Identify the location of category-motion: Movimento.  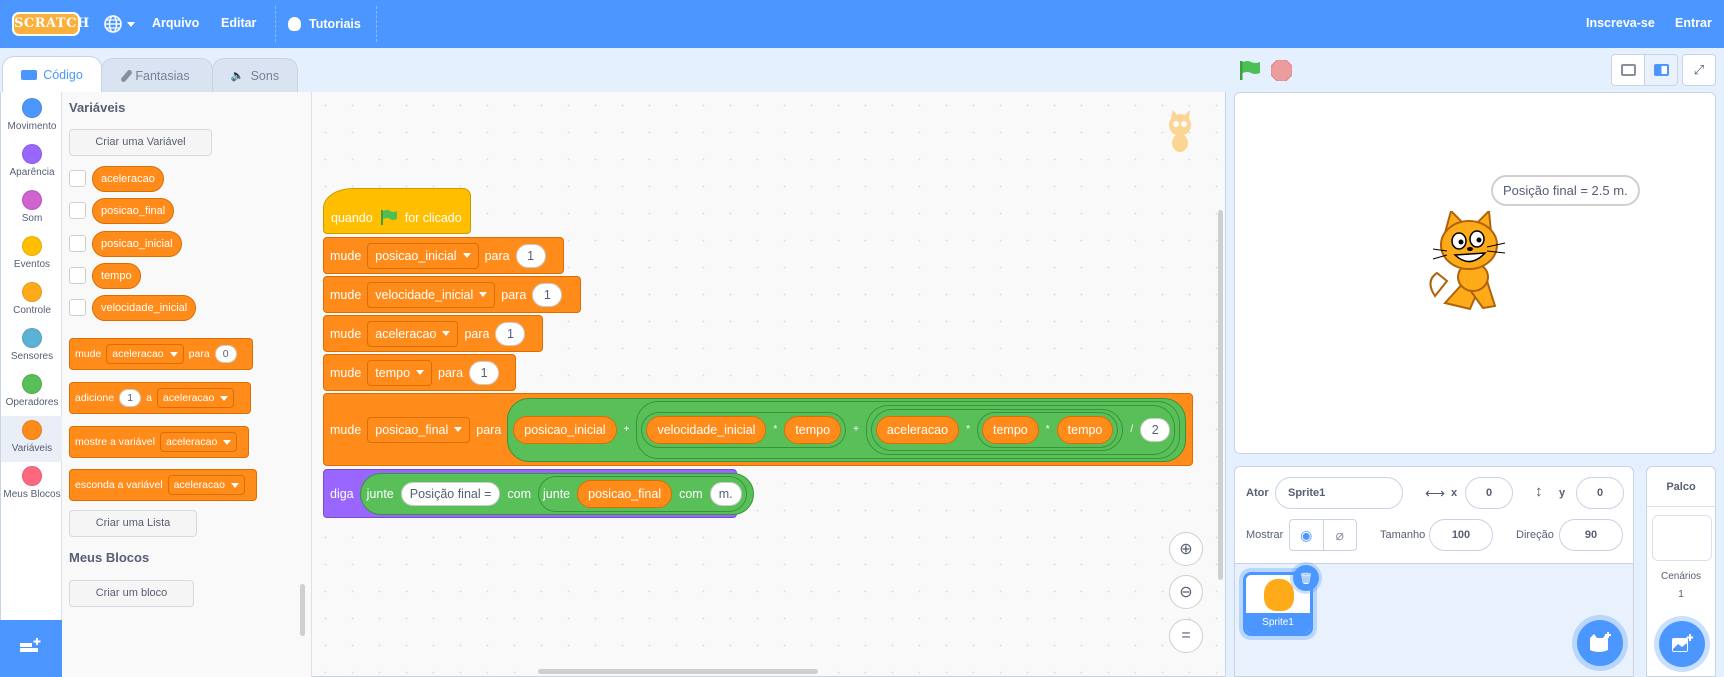
(32, 120).